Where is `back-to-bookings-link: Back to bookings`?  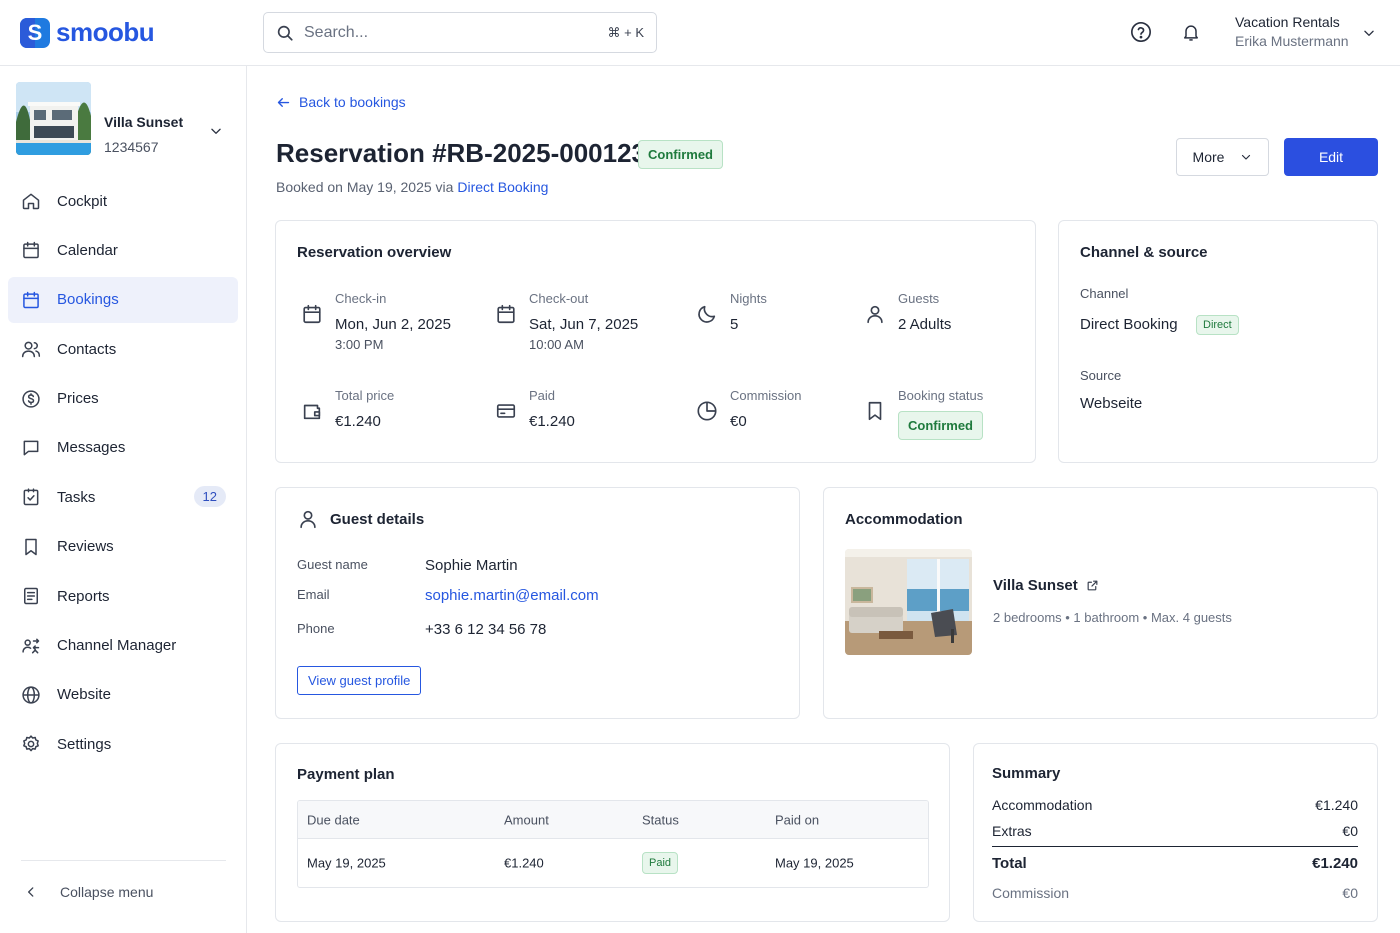
back-to-bookings-link: Back to bookings is located at coordinates (341, 102).